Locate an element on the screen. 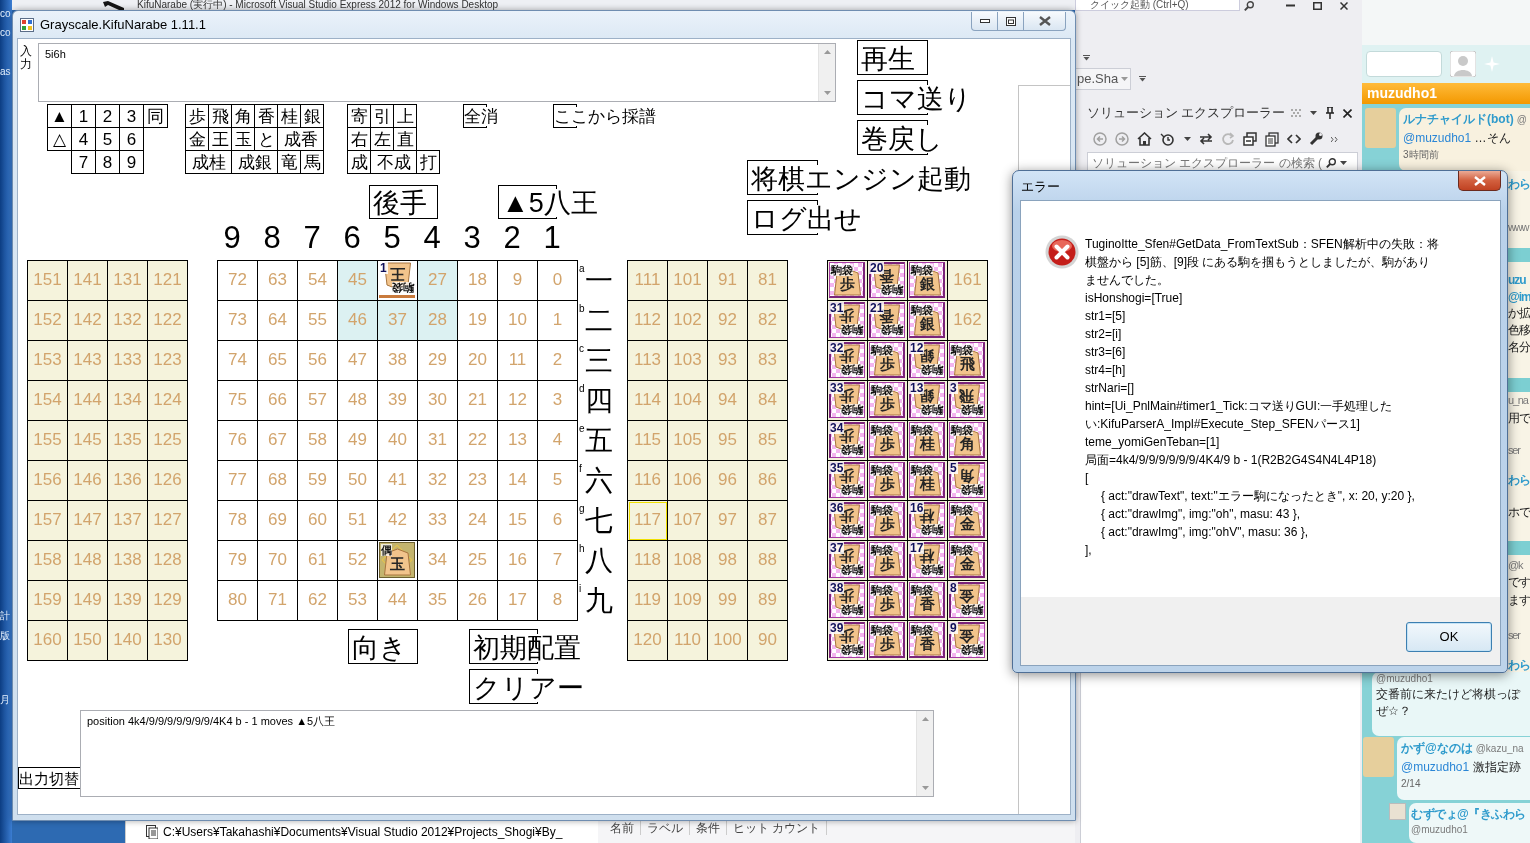  board-square: 47 is located at coordinates (358, 361).